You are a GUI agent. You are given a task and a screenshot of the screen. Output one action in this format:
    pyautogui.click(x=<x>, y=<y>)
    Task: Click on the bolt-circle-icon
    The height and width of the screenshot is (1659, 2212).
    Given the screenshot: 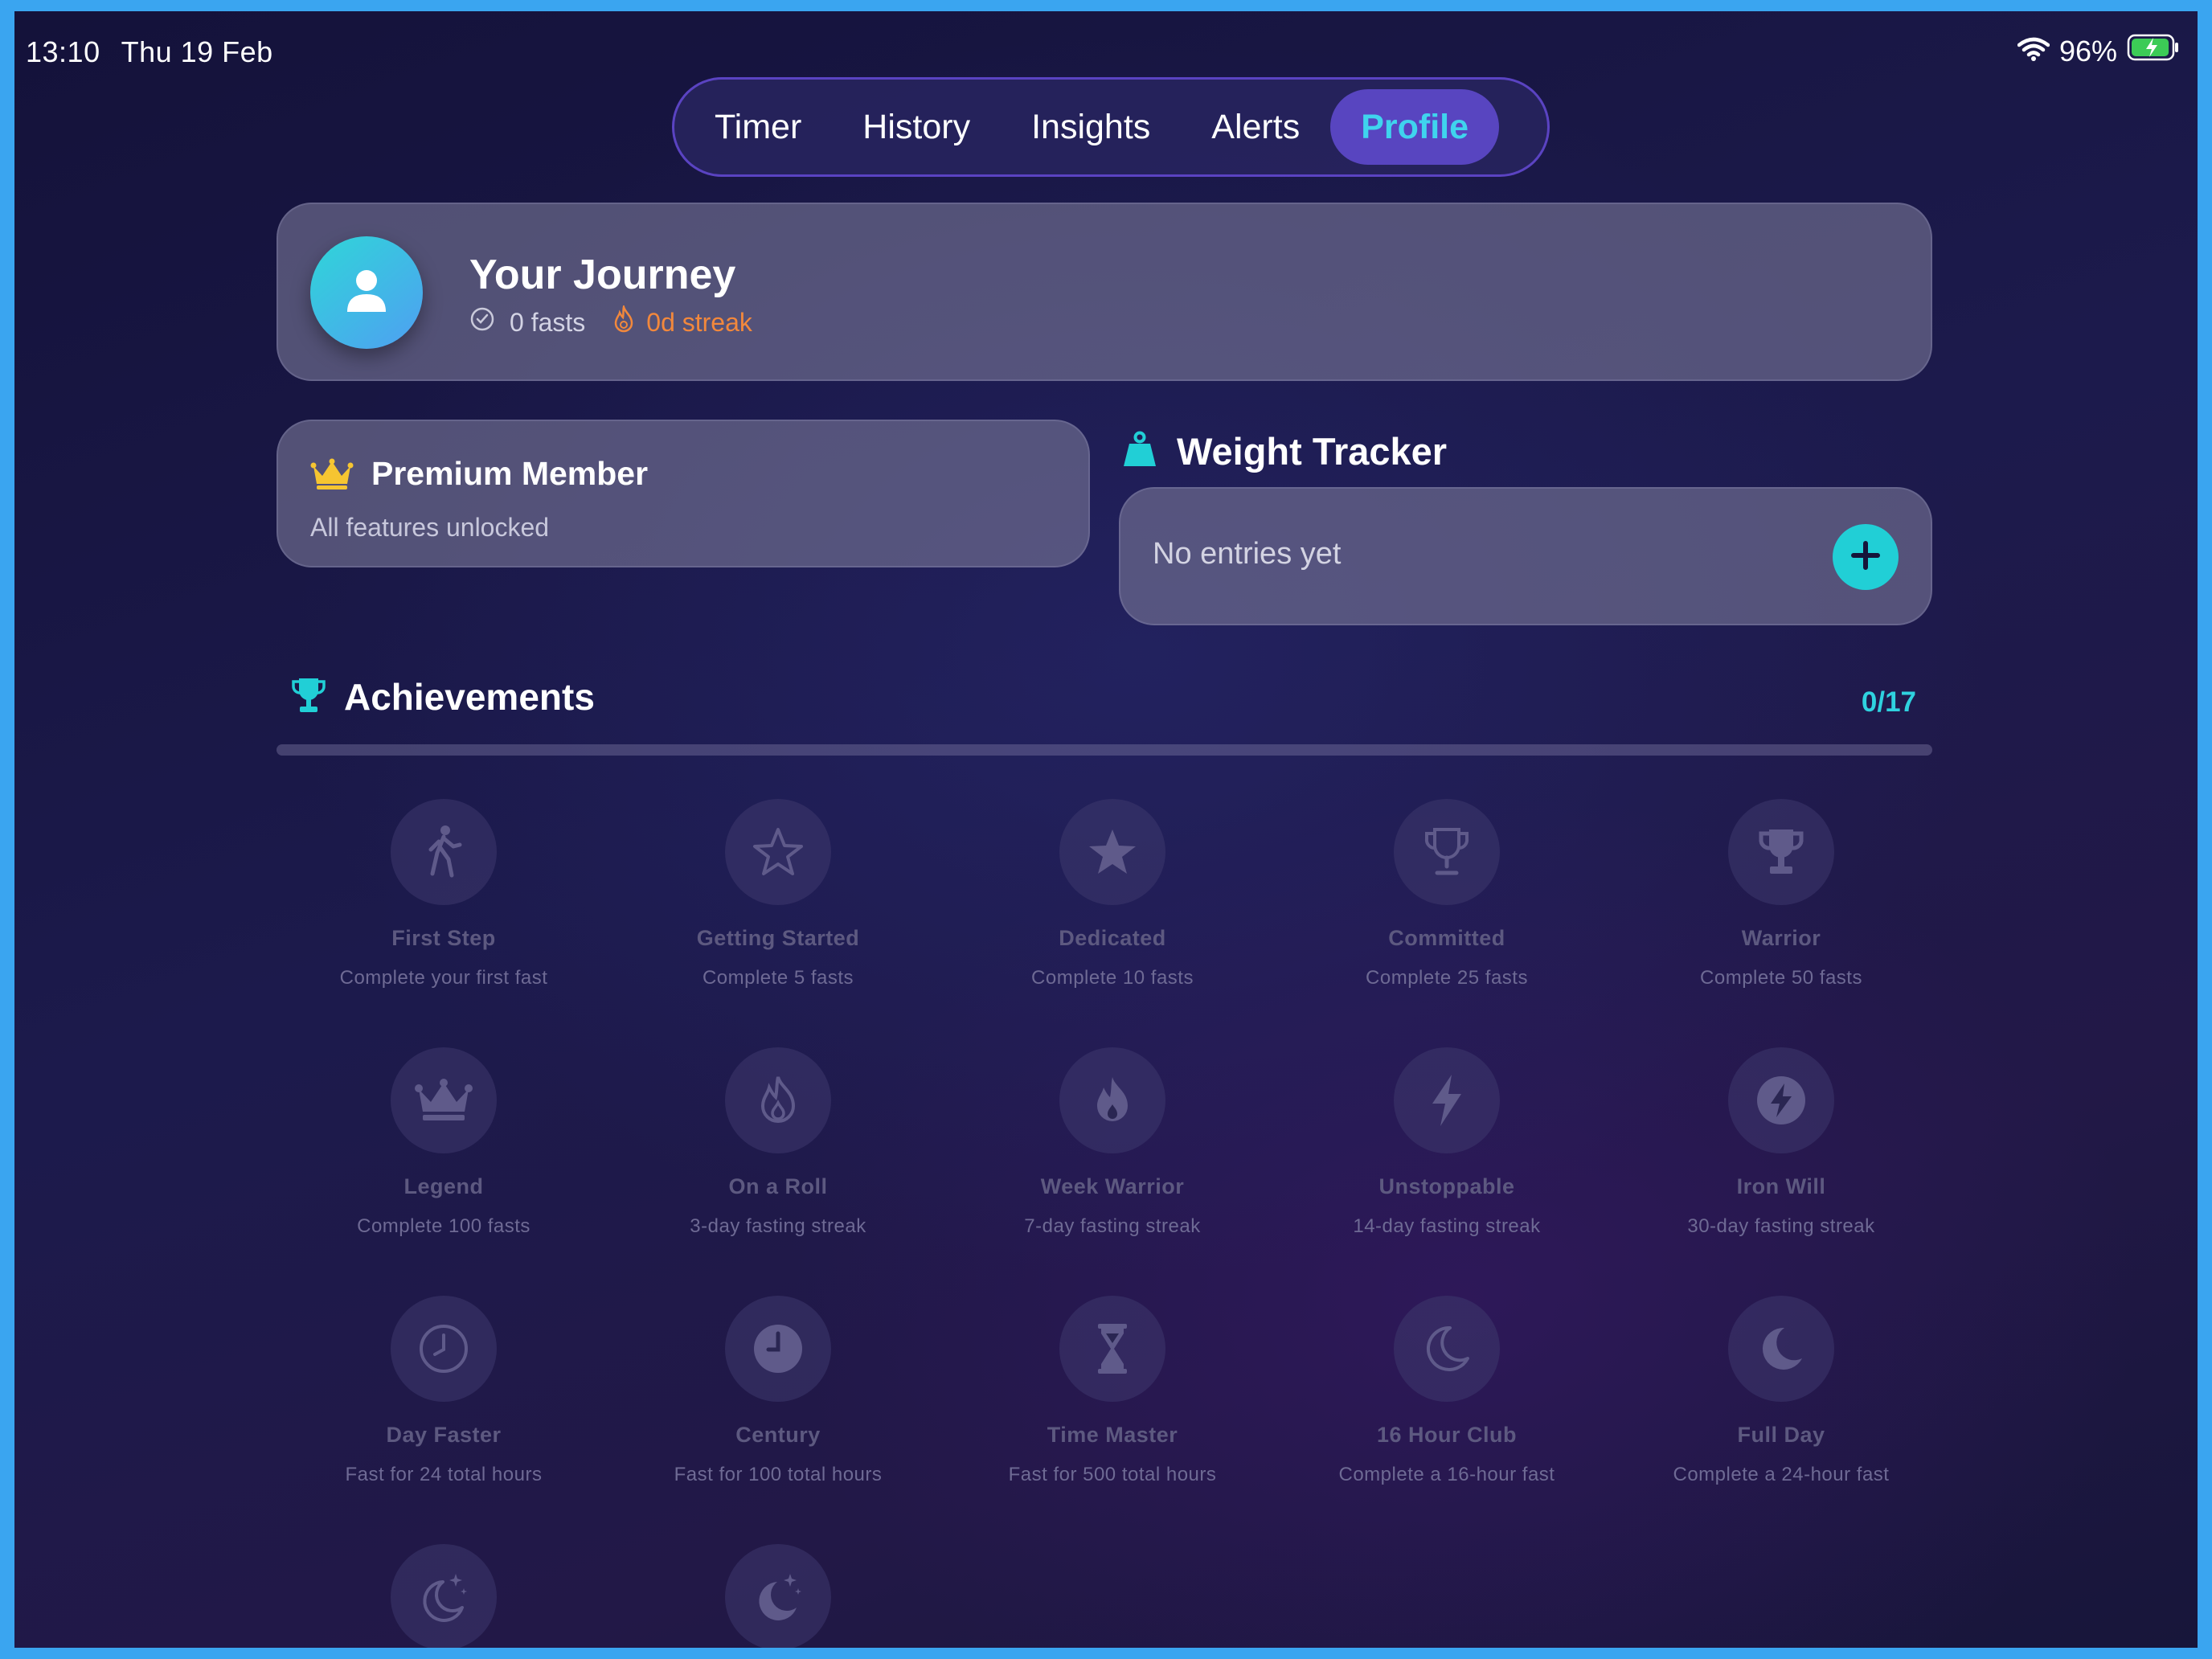 What is the action you would take?
    pyautogui.click(x=1781, y=1100)
    